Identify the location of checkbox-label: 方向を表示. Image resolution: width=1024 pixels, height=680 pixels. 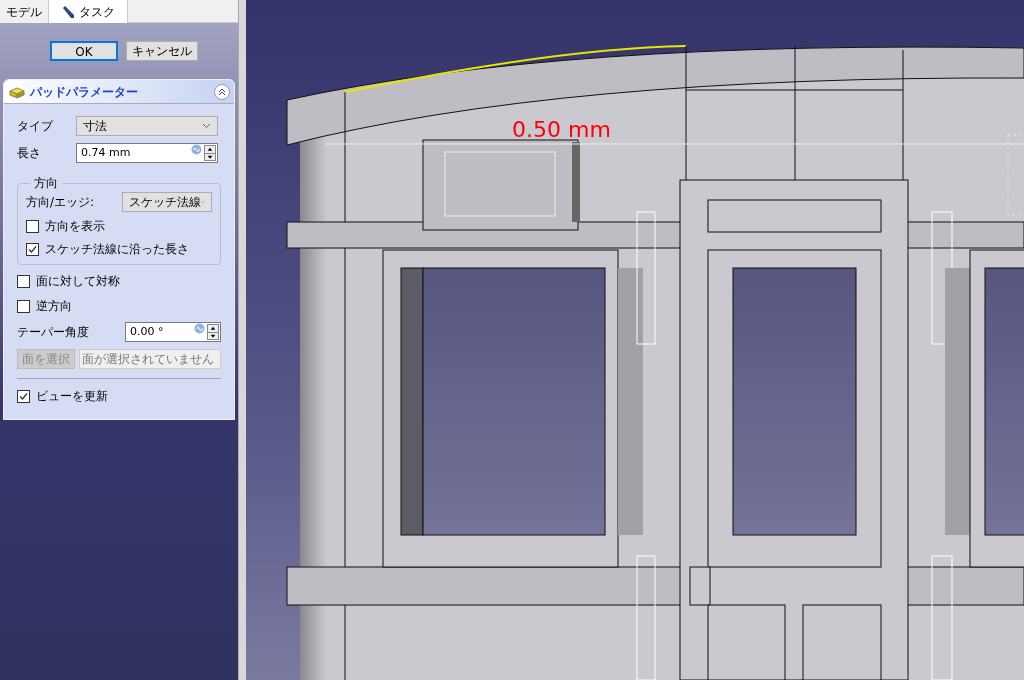
(75, 226).